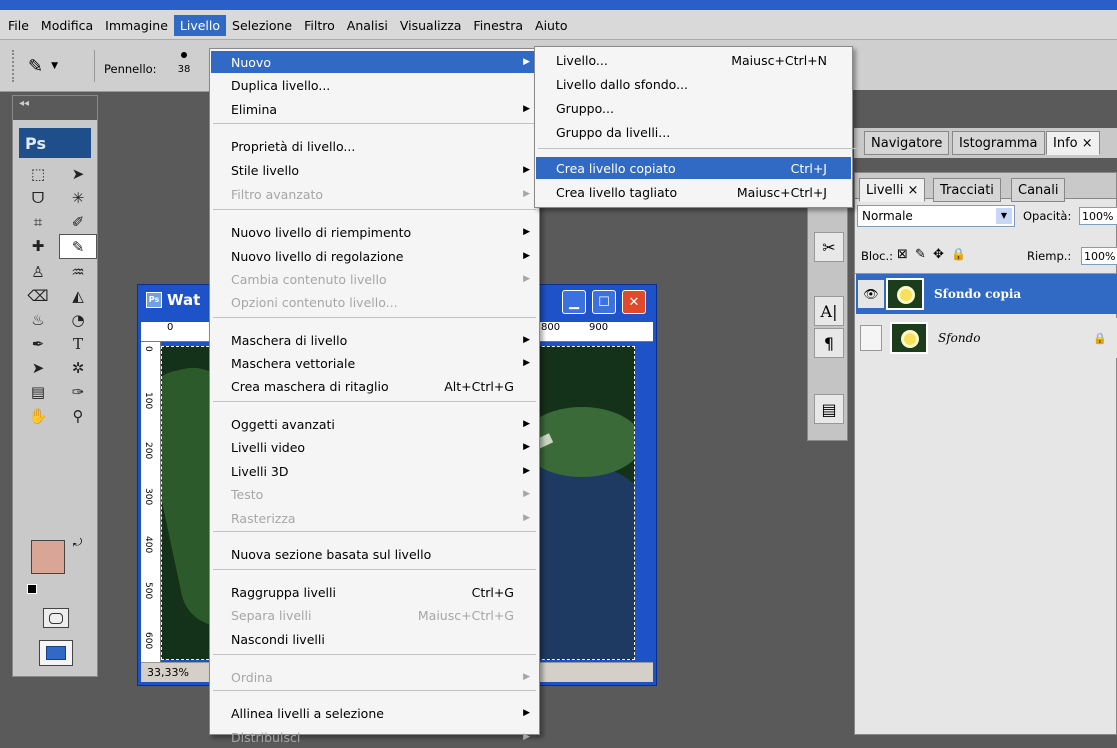  I want to click on paint-bucket-tool-icon: ◭, so click(78, 295).